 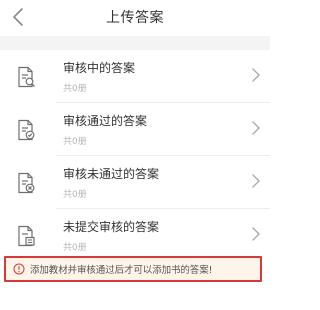 What do you see at coordinates (121, 270) in the screenshot?
I see `notice-text: 添加教材并审核通过后才可以添加书的答案!` at bounding box center [121, 270].